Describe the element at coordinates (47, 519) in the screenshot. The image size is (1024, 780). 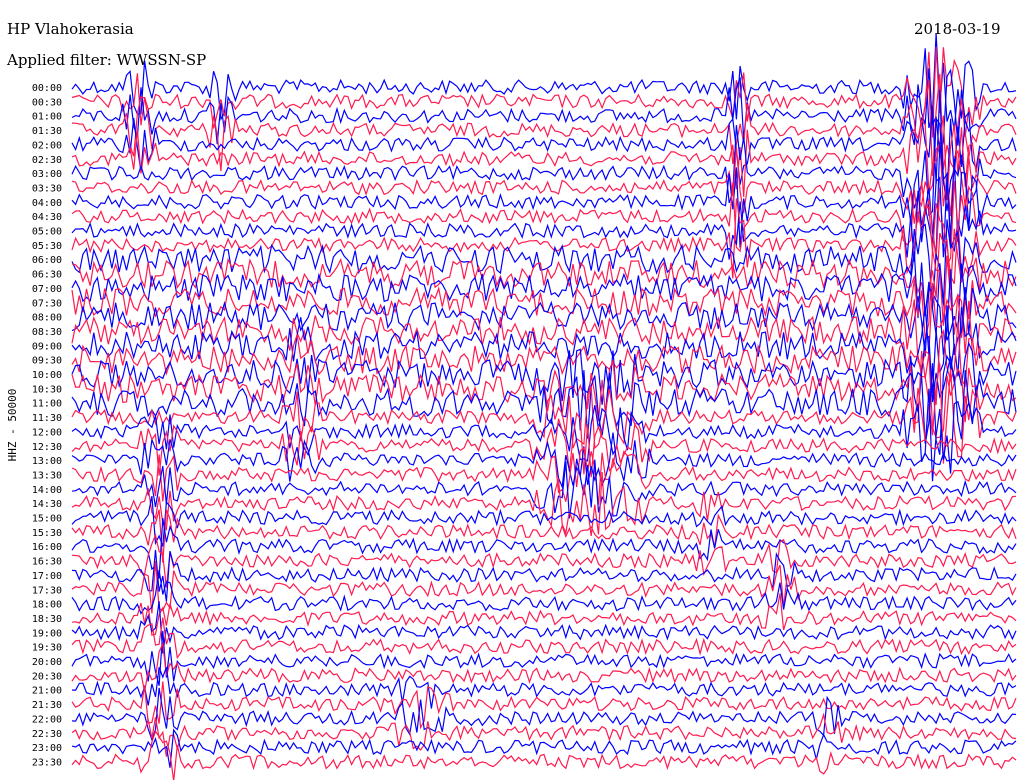
I see `time-label: 15:00` at that location.